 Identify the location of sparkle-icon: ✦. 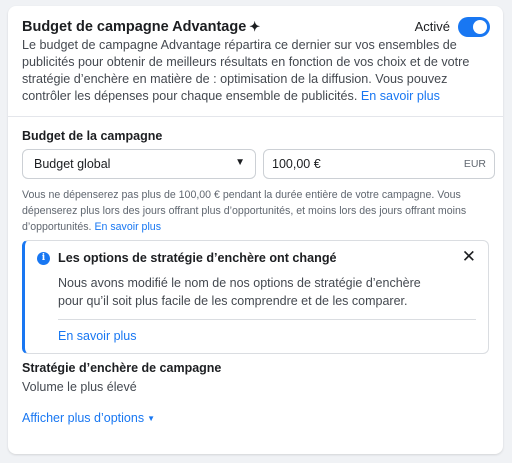
(255, 26).